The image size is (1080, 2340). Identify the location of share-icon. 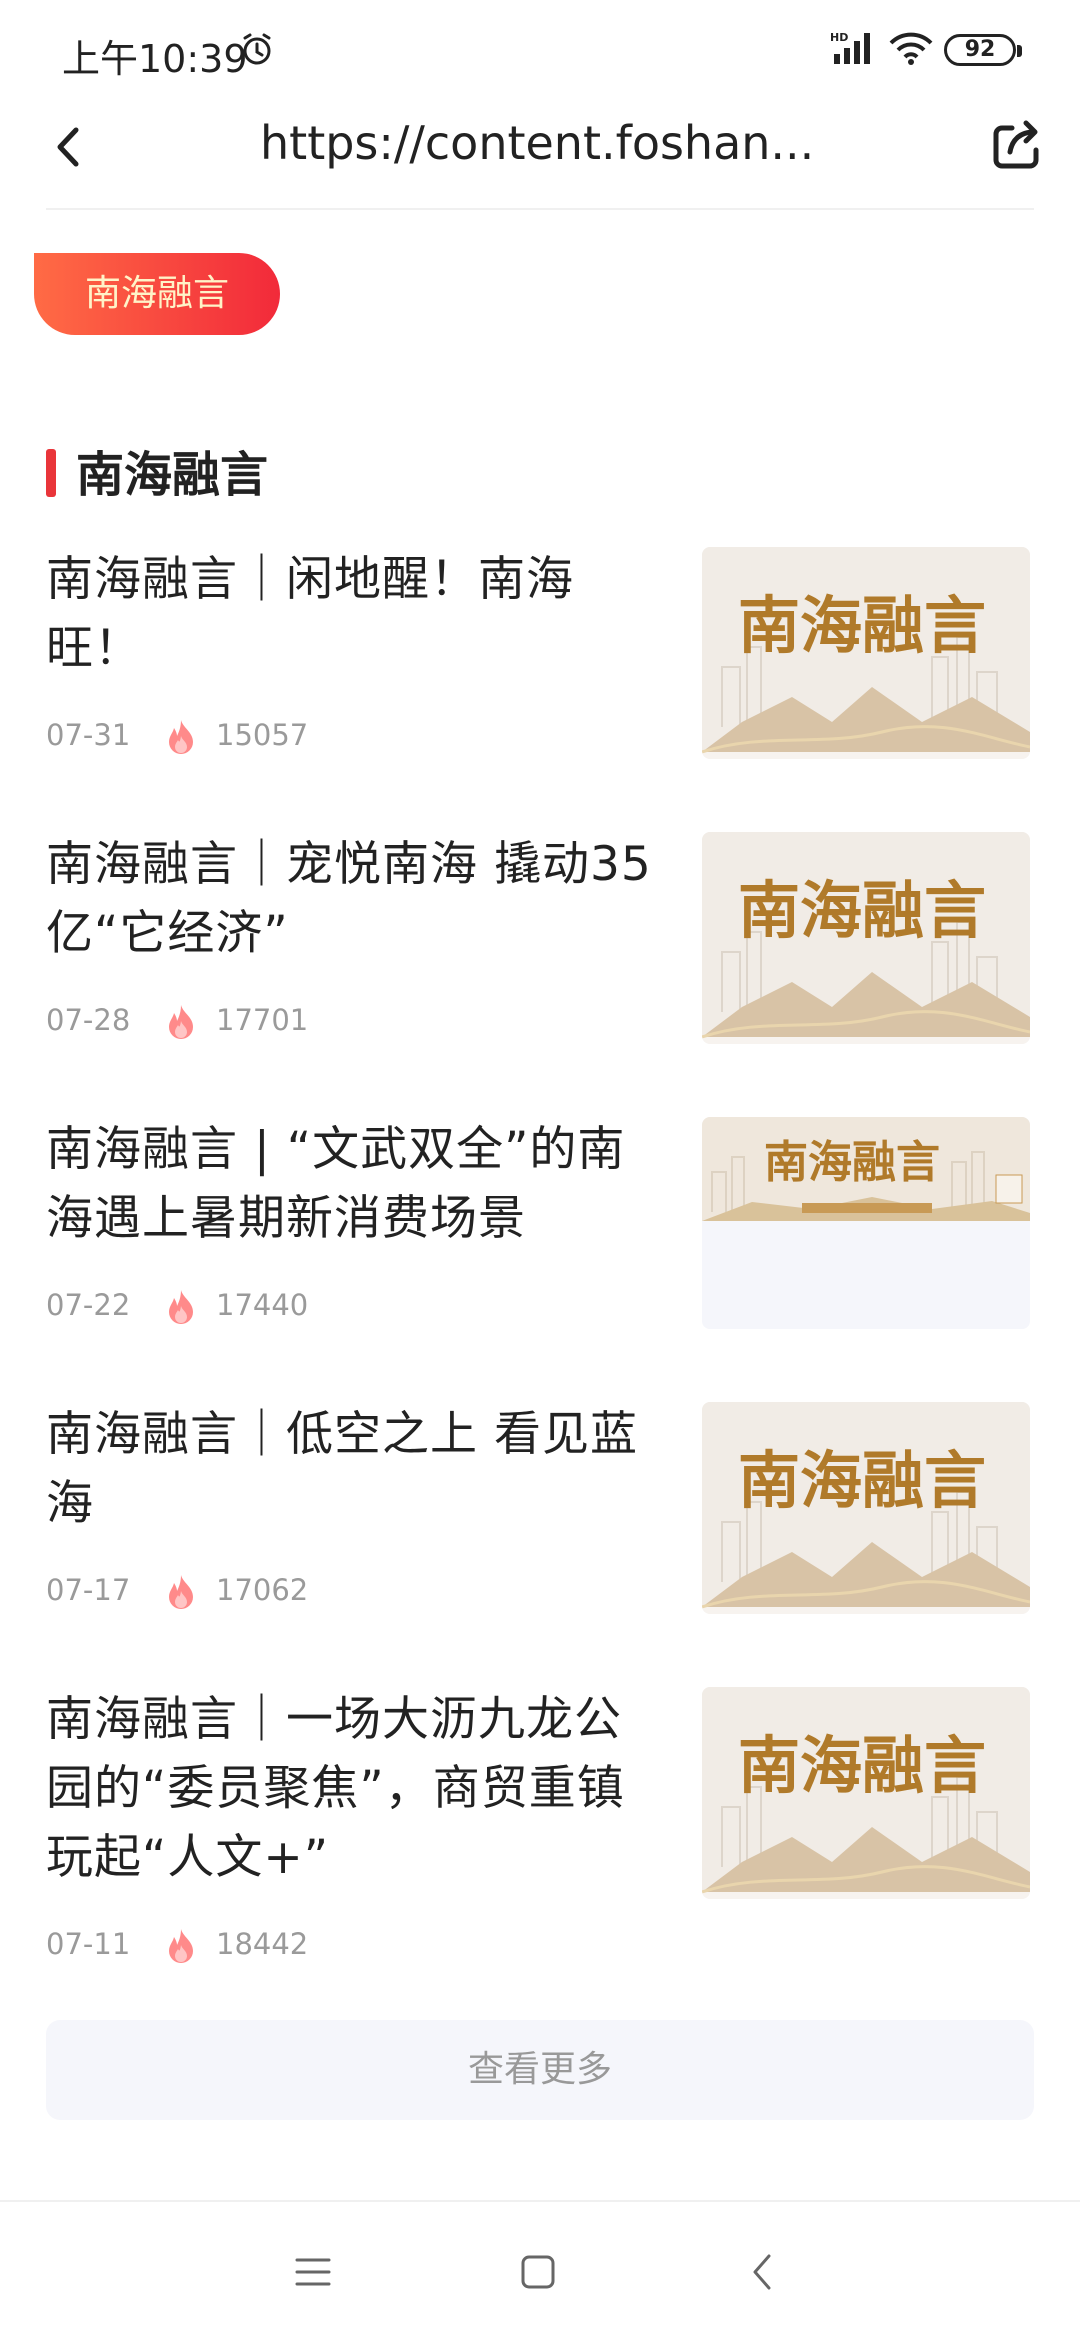
(1016, 144).